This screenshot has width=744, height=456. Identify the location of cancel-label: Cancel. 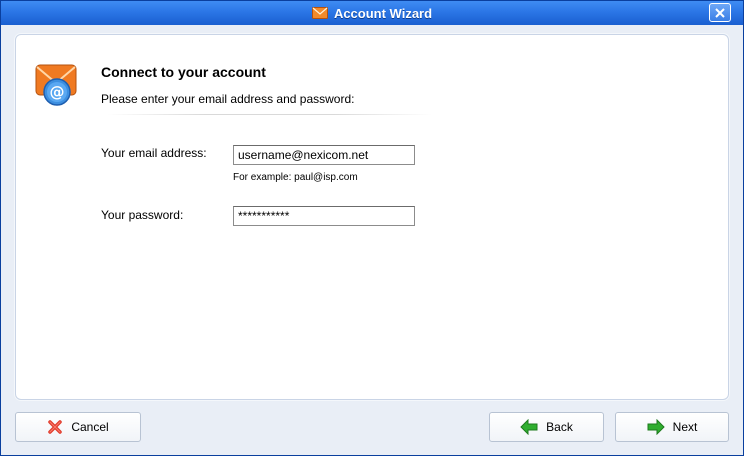
(90, 427).